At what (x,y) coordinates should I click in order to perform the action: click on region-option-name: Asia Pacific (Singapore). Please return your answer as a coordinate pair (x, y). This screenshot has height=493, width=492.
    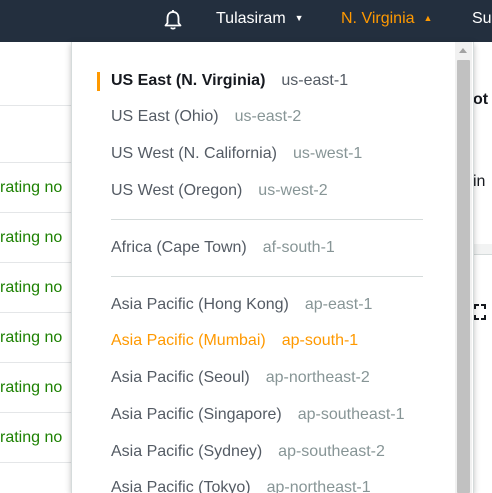
    Looking at the image, I should click on (196, 414).